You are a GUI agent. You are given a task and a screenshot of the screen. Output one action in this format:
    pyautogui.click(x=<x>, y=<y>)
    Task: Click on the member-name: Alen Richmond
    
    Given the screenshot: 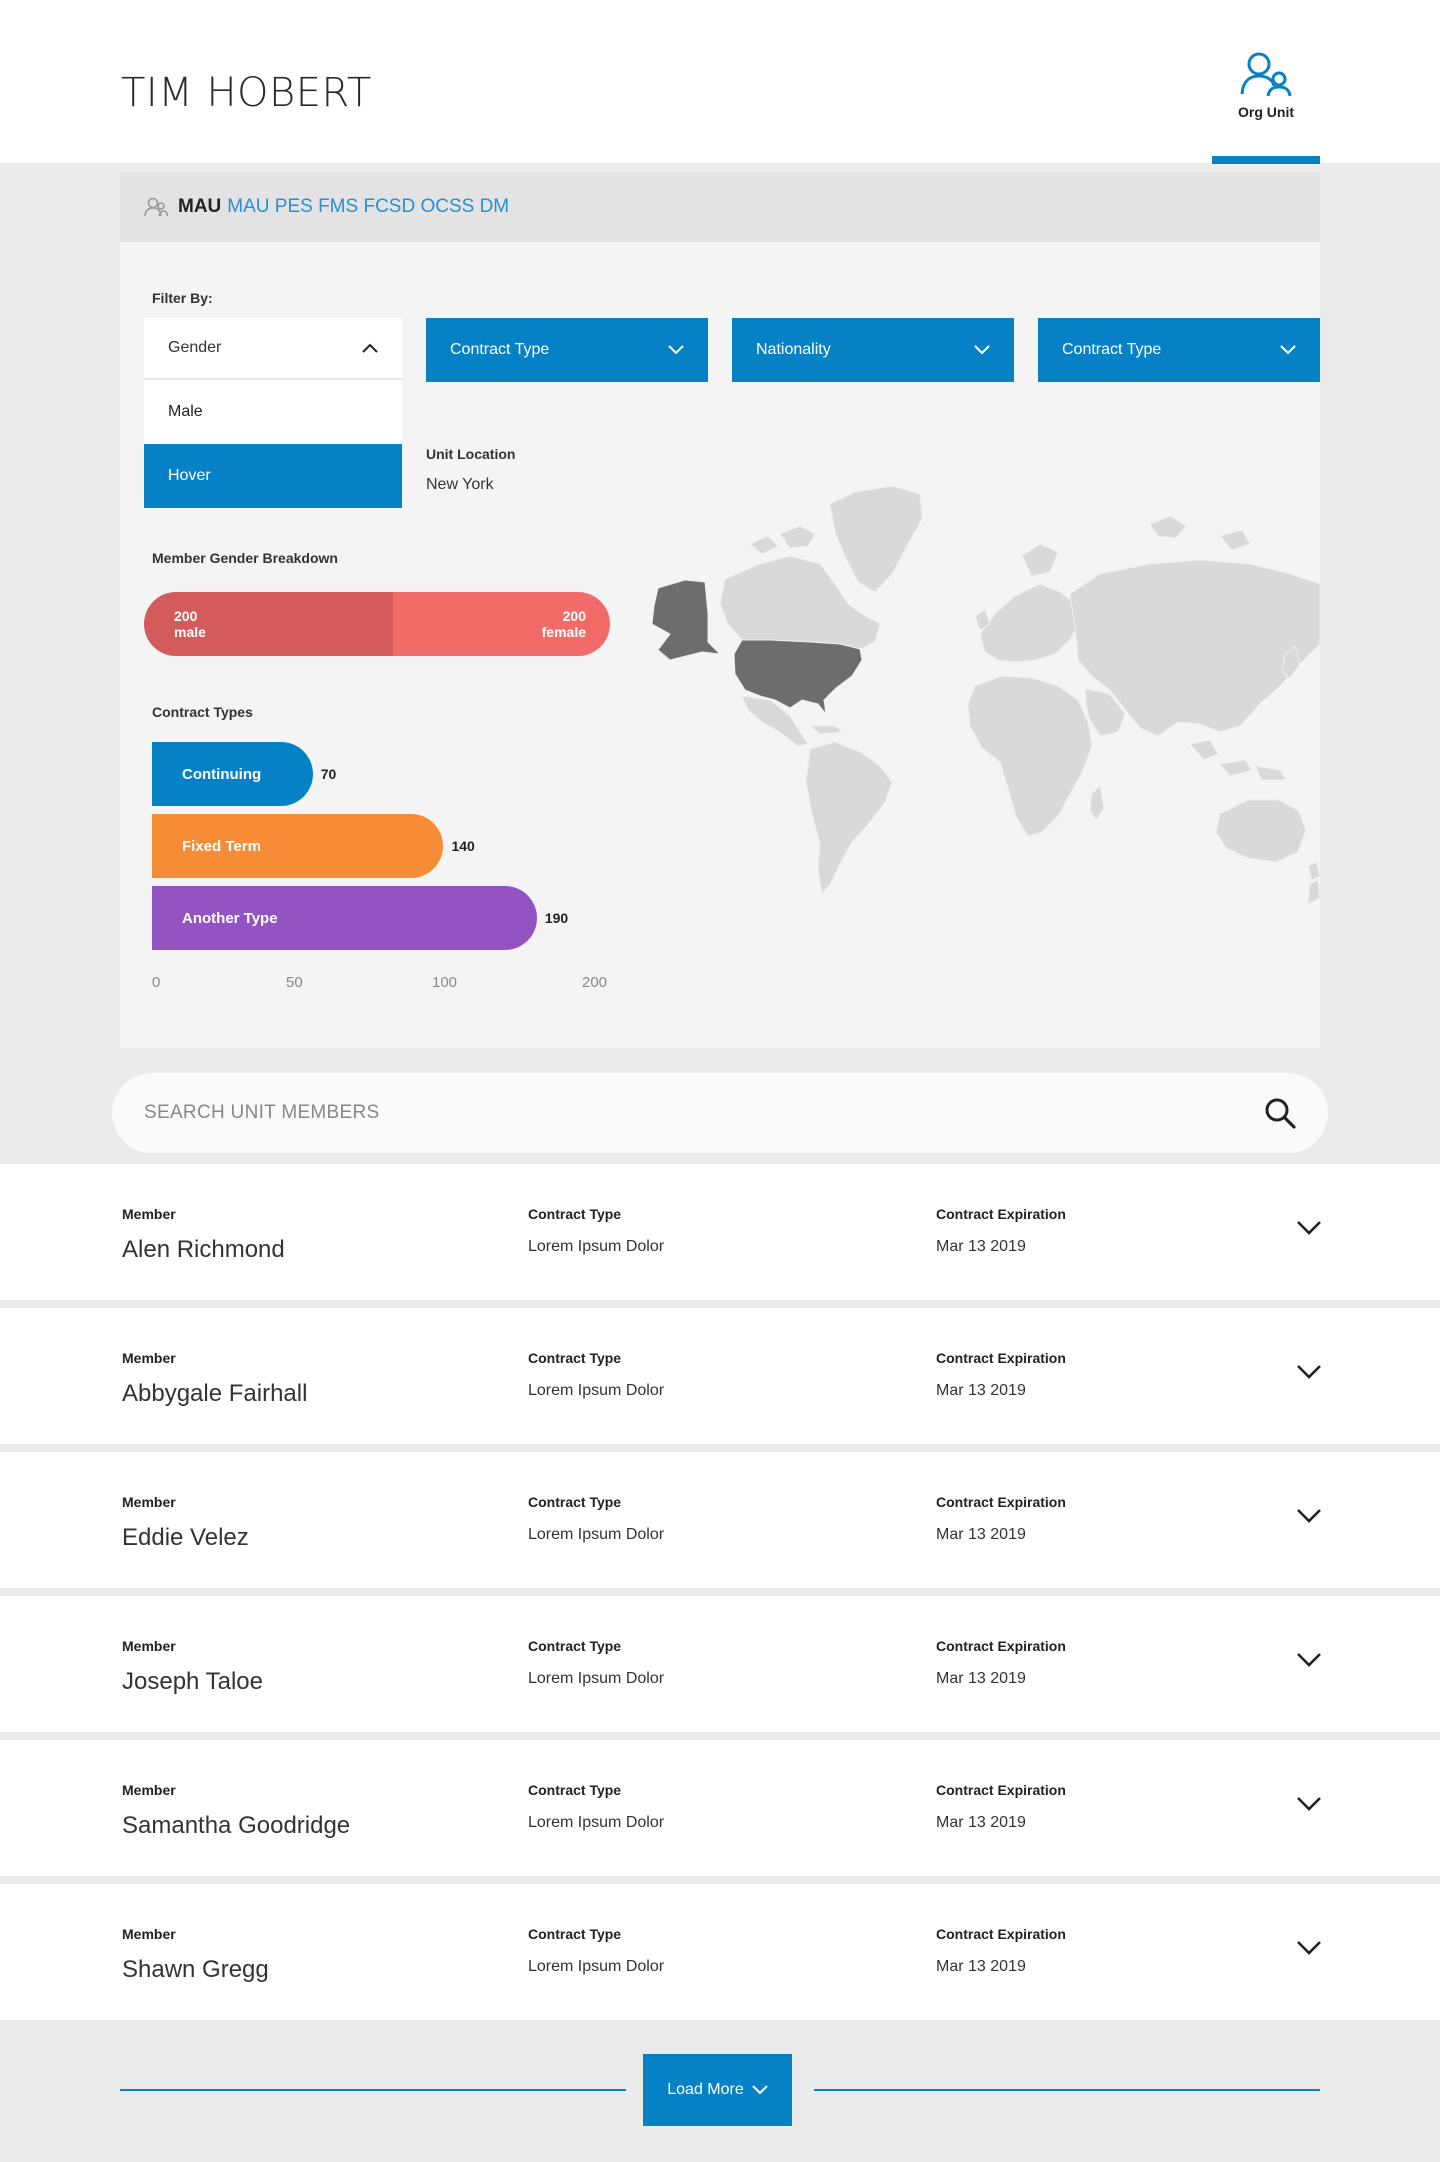 What is the action you would take?
    pyautogui.click(x=203, y=1249)
    